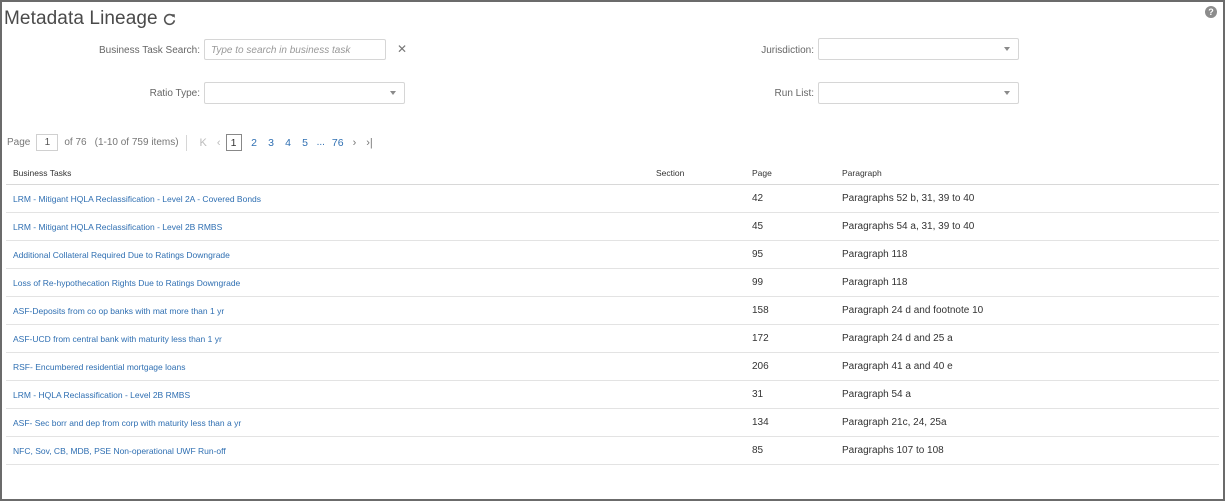 The width and height of the screenshot is (1225, 501). What do you see at coordinates (794, 93) in the screenshot?
I see `run-list-label: Run List:` at bounding box center [794, 93].